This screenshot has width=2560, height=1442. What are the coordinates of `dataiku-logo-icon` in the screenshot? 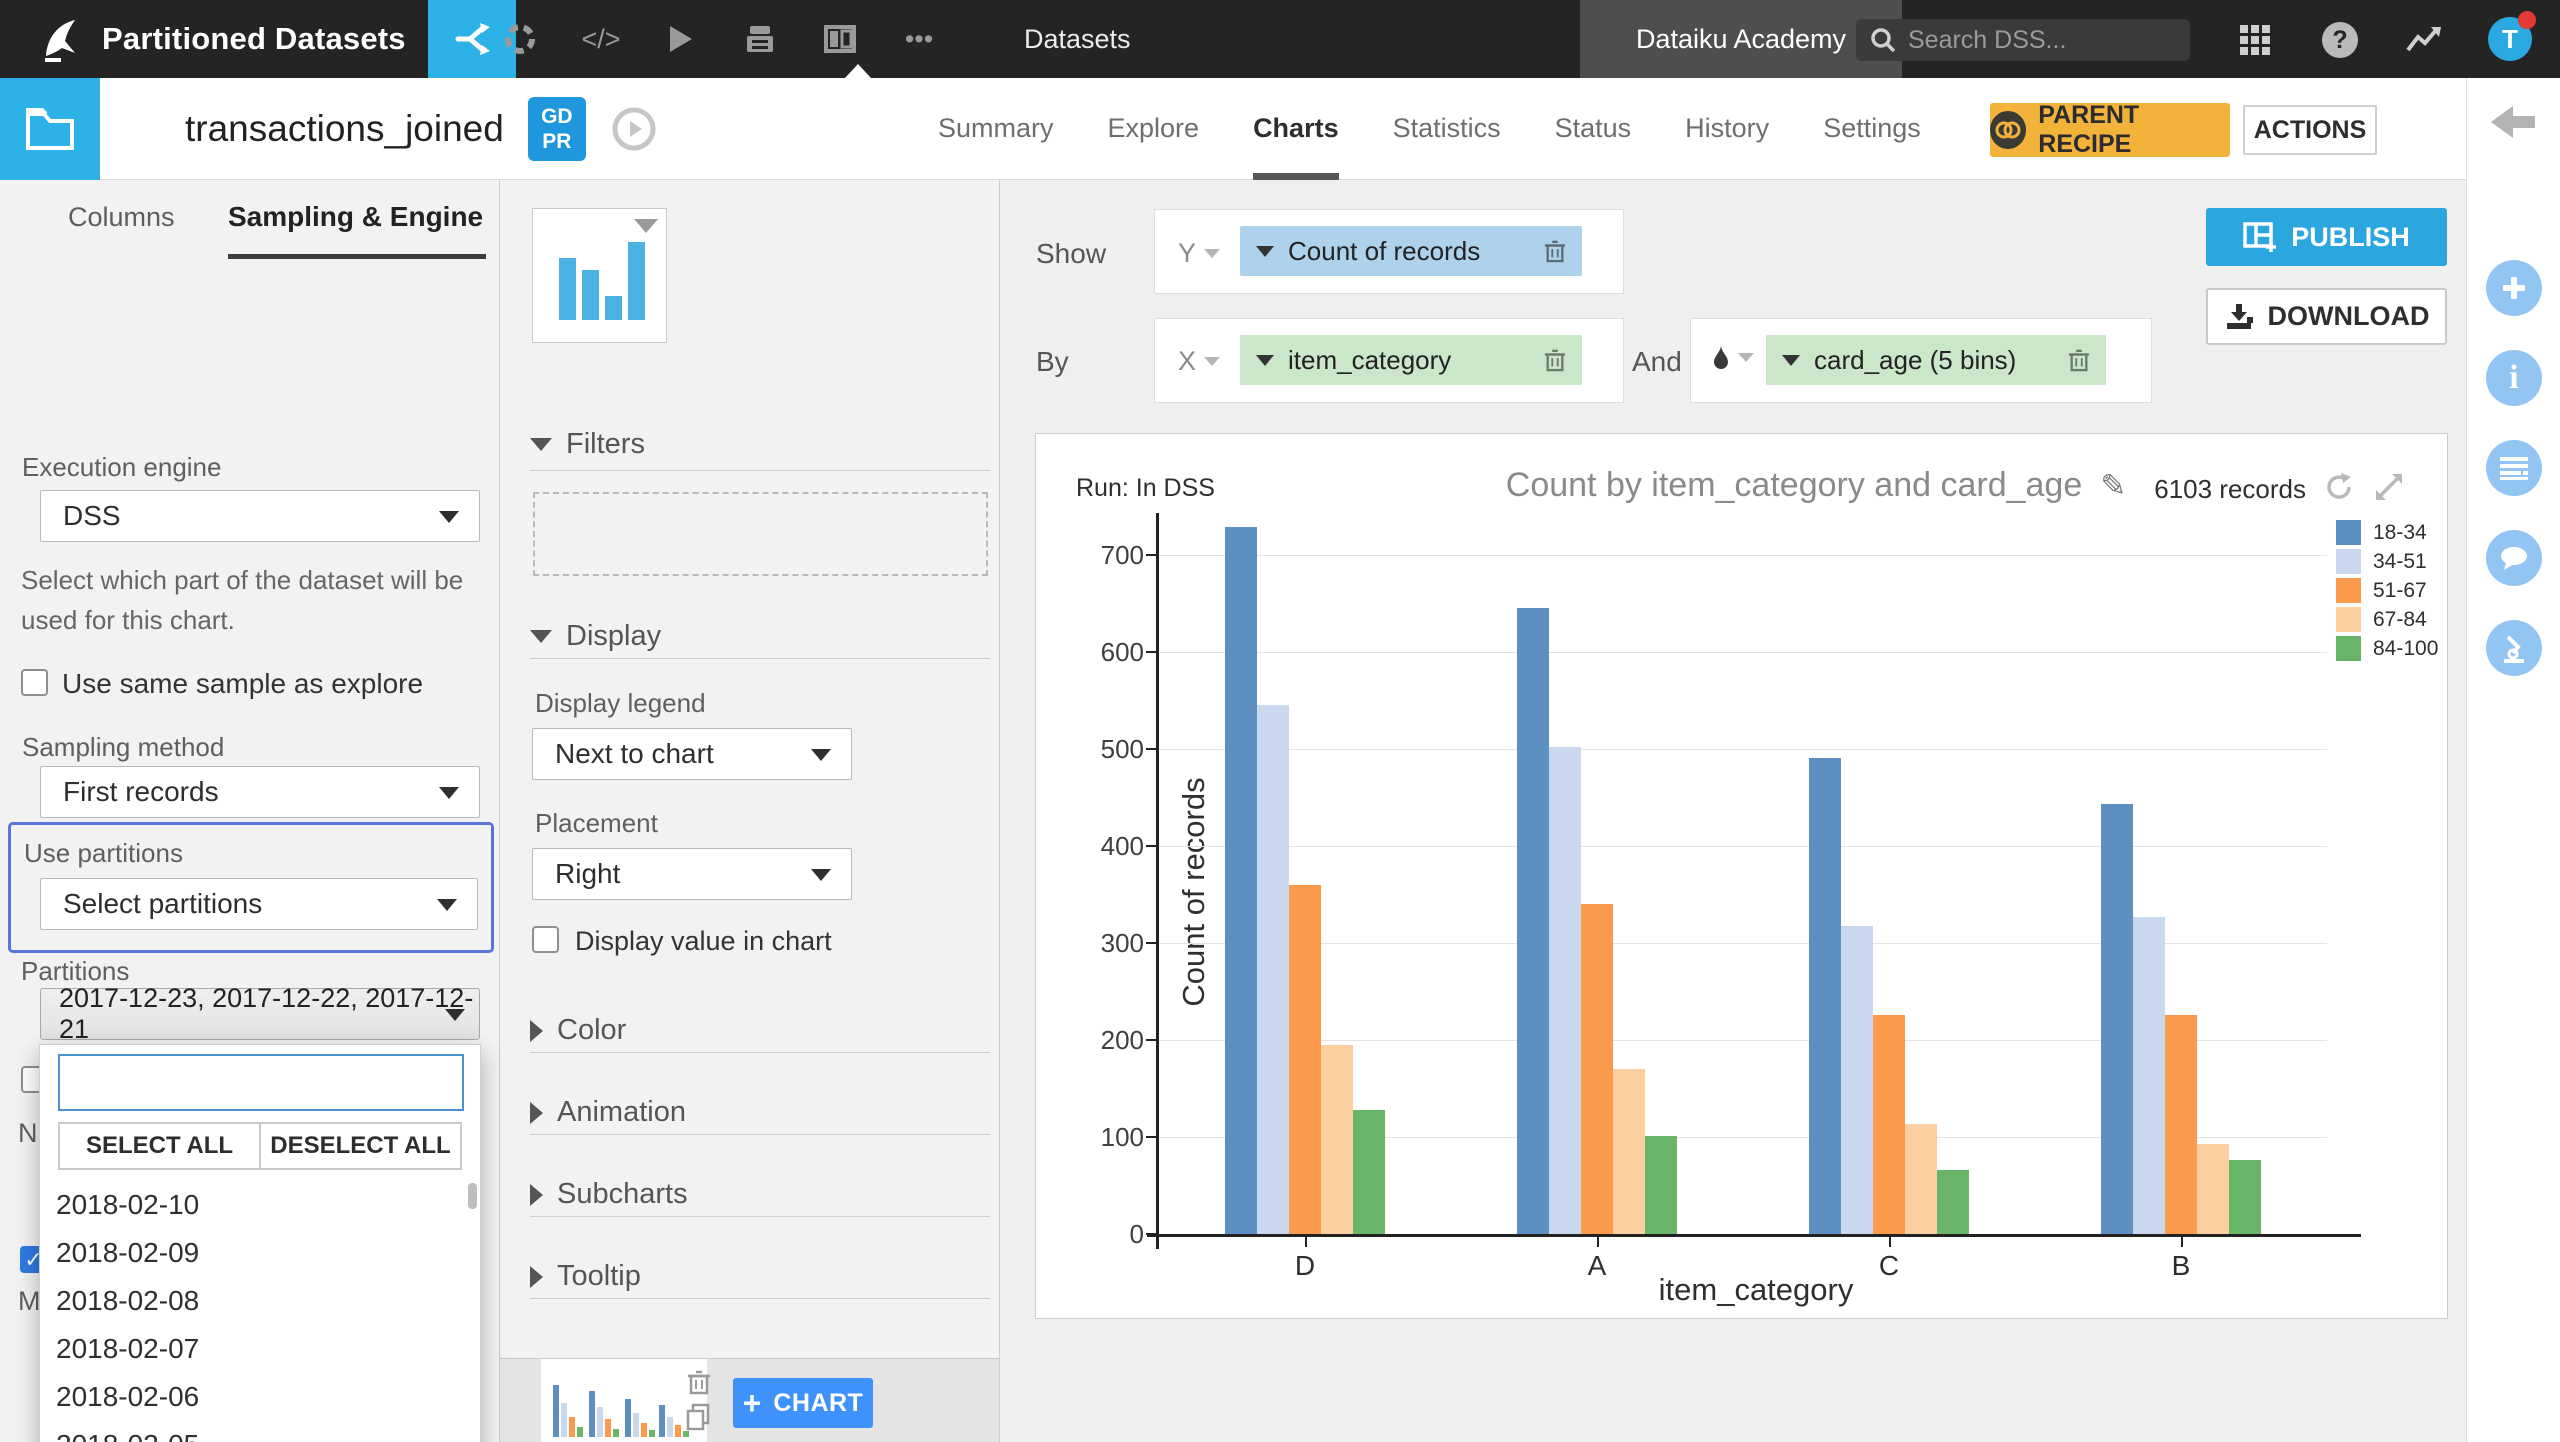 It's located at (61, 39).